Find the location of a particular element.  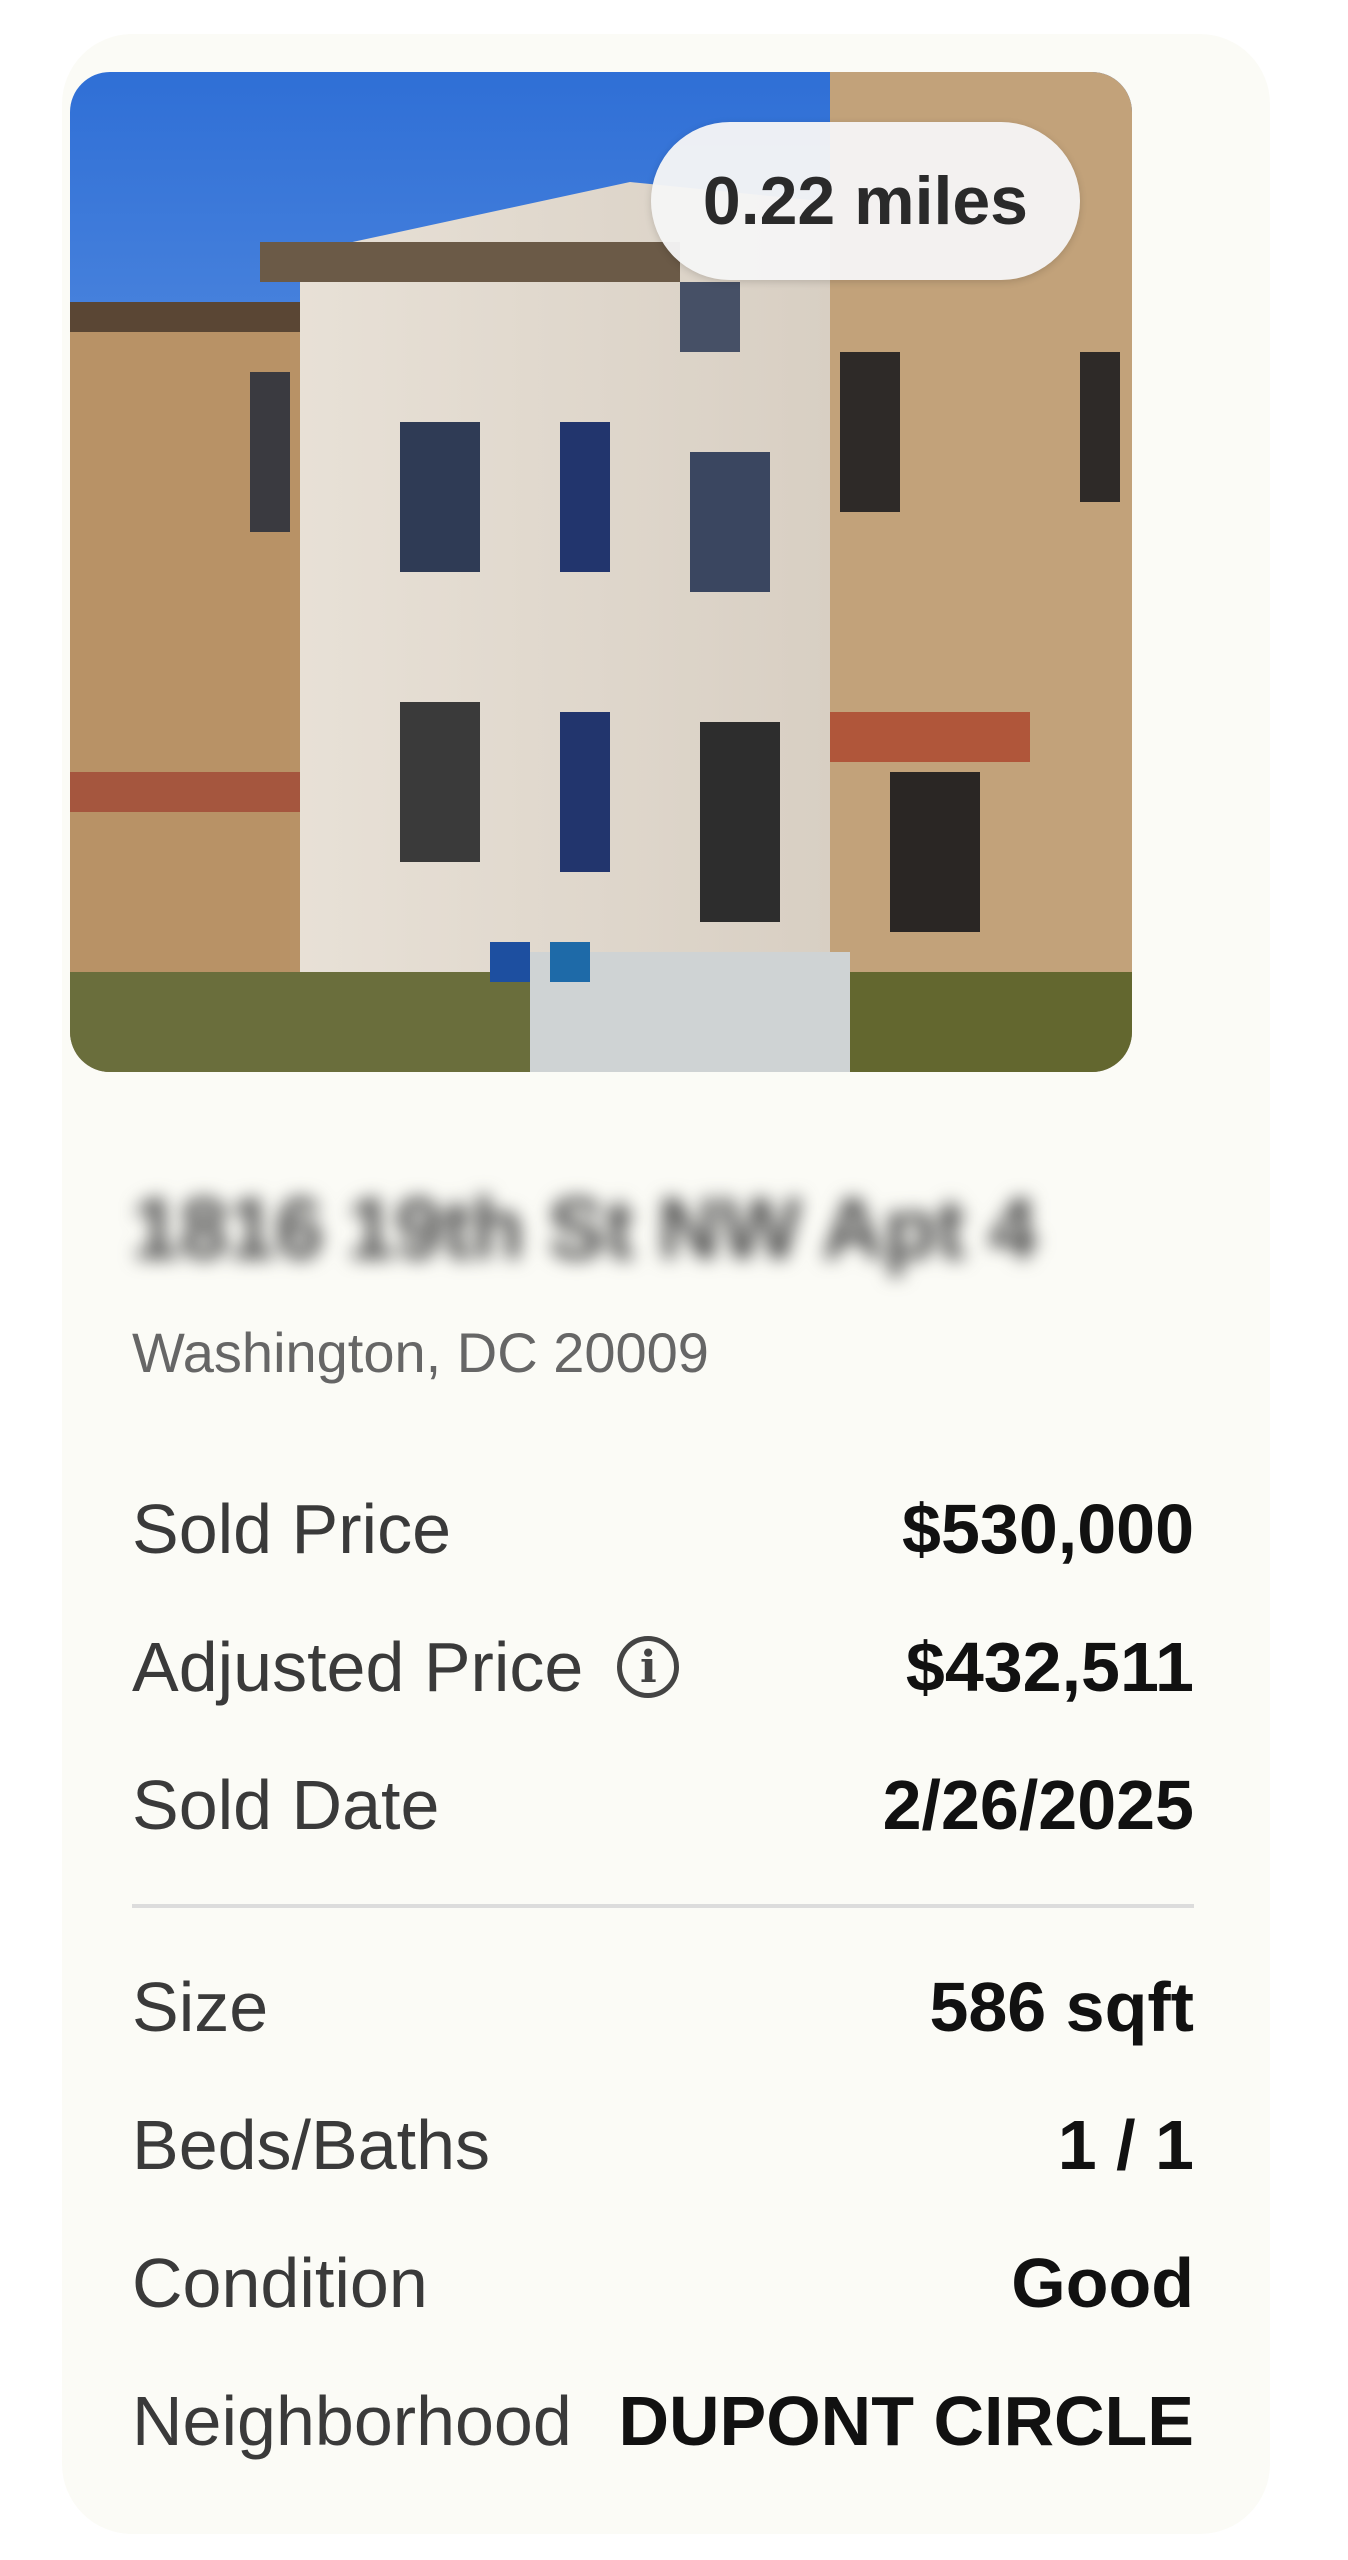

detail-label: Sold Price is located at coordinates (292, 1529).